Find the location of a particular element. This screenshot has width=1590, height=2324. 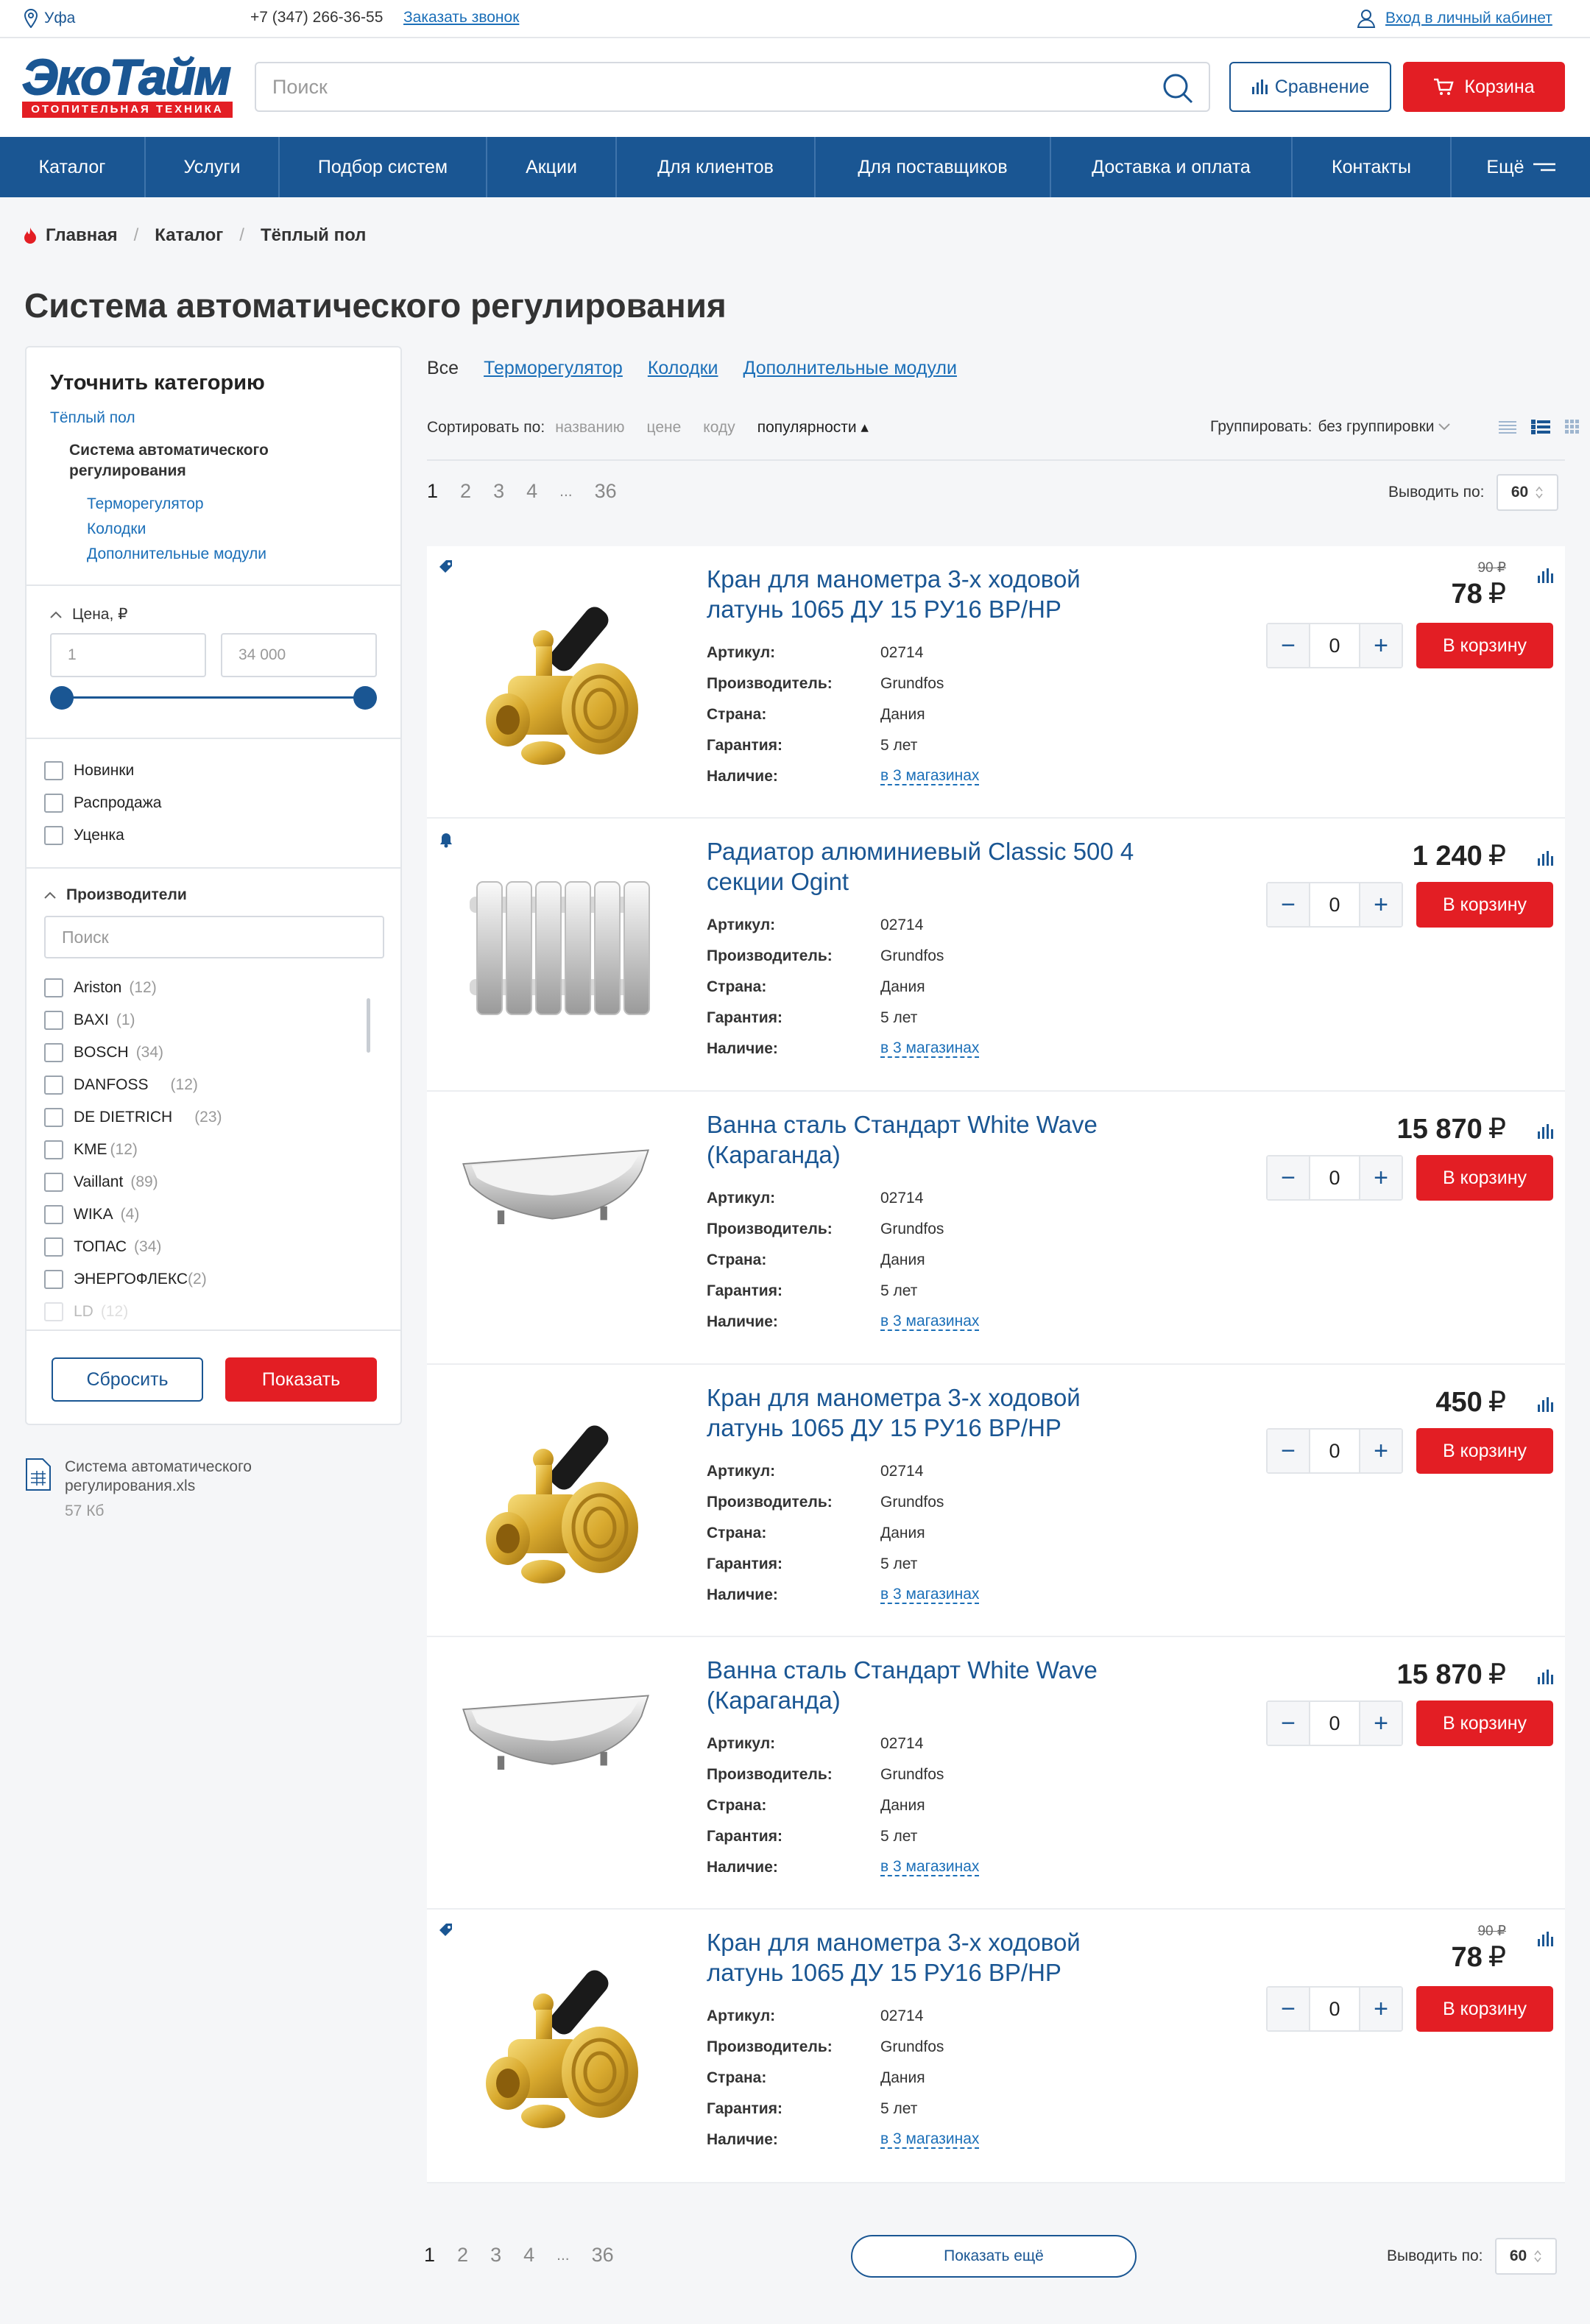

show-button: Показать is located at coordinates (301, 1379).